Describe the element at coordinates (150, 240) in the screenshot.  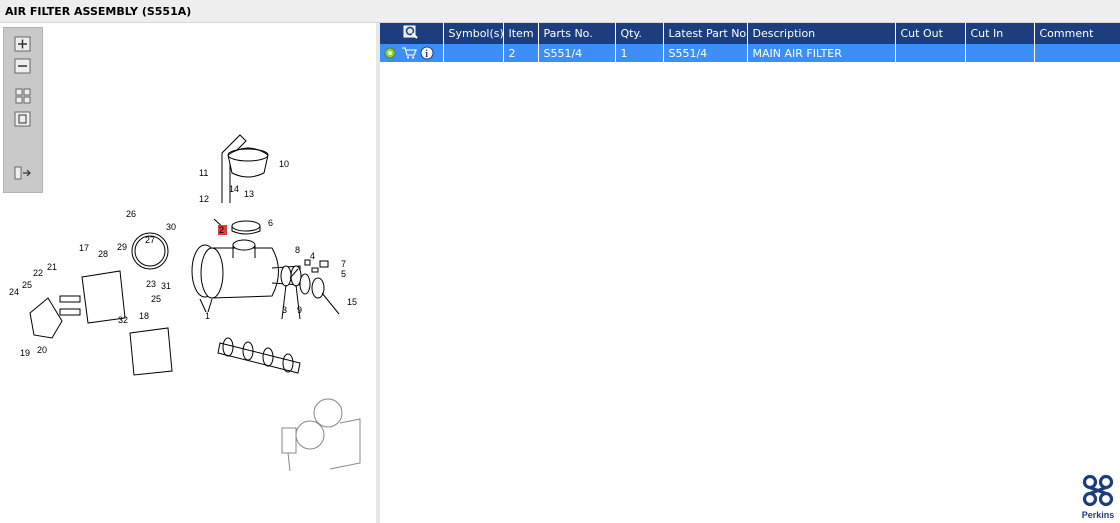
I see `svg-text: 27` at that location.